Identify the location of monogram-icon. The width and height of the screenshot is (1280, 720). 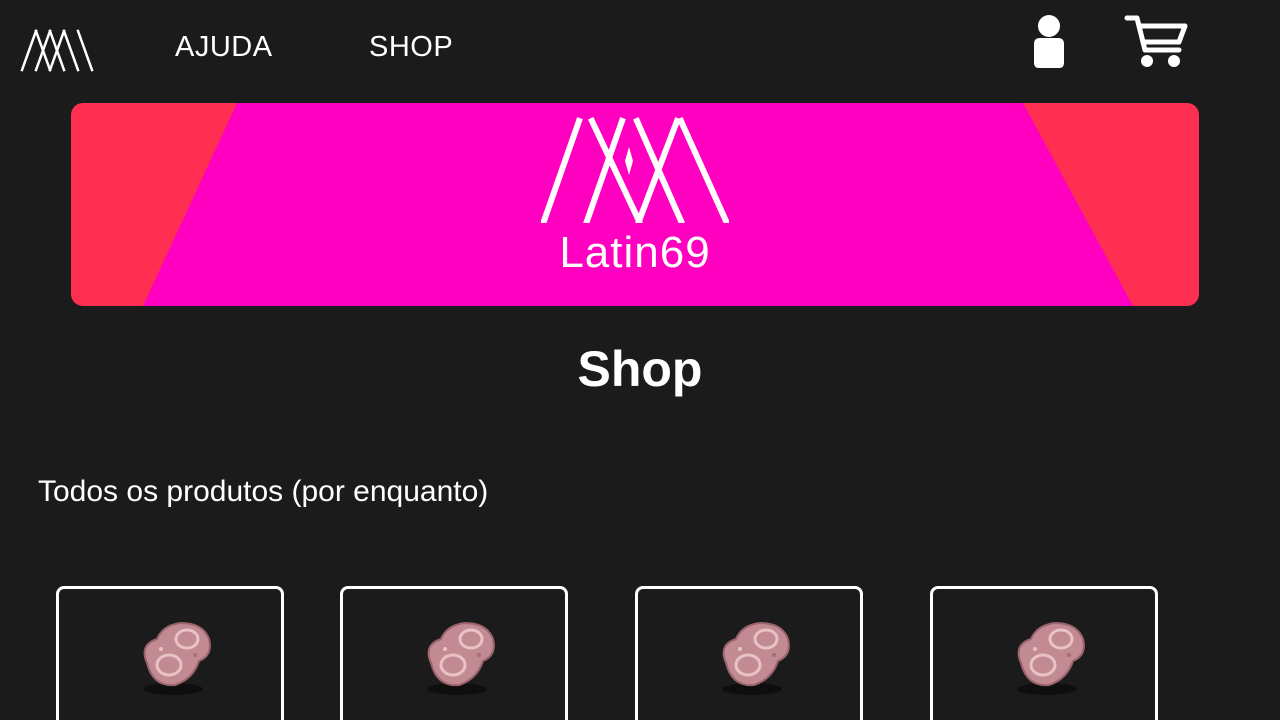
(57, 50).